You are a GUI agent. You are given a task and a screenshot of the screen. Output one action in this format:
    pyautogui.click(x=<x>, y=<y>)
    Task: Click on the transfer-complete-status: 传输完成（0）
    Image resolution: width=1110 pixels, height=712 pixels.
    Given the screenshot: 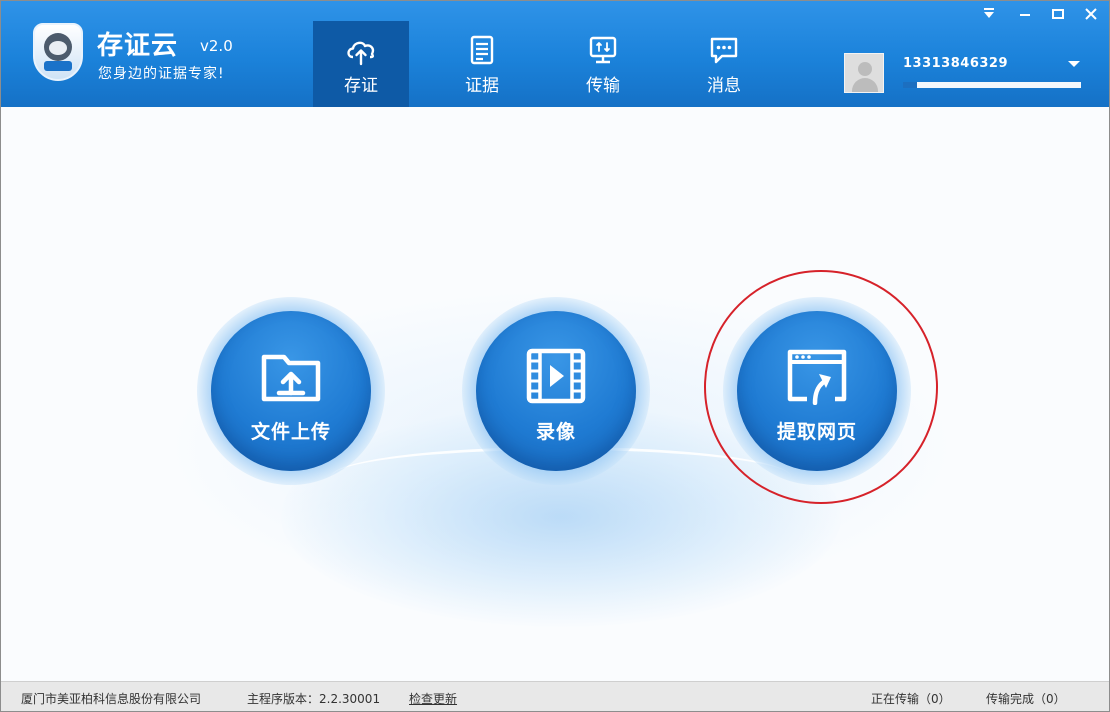 What is the action you would take?
    pyautogui.click(x=1026, y=698)
    